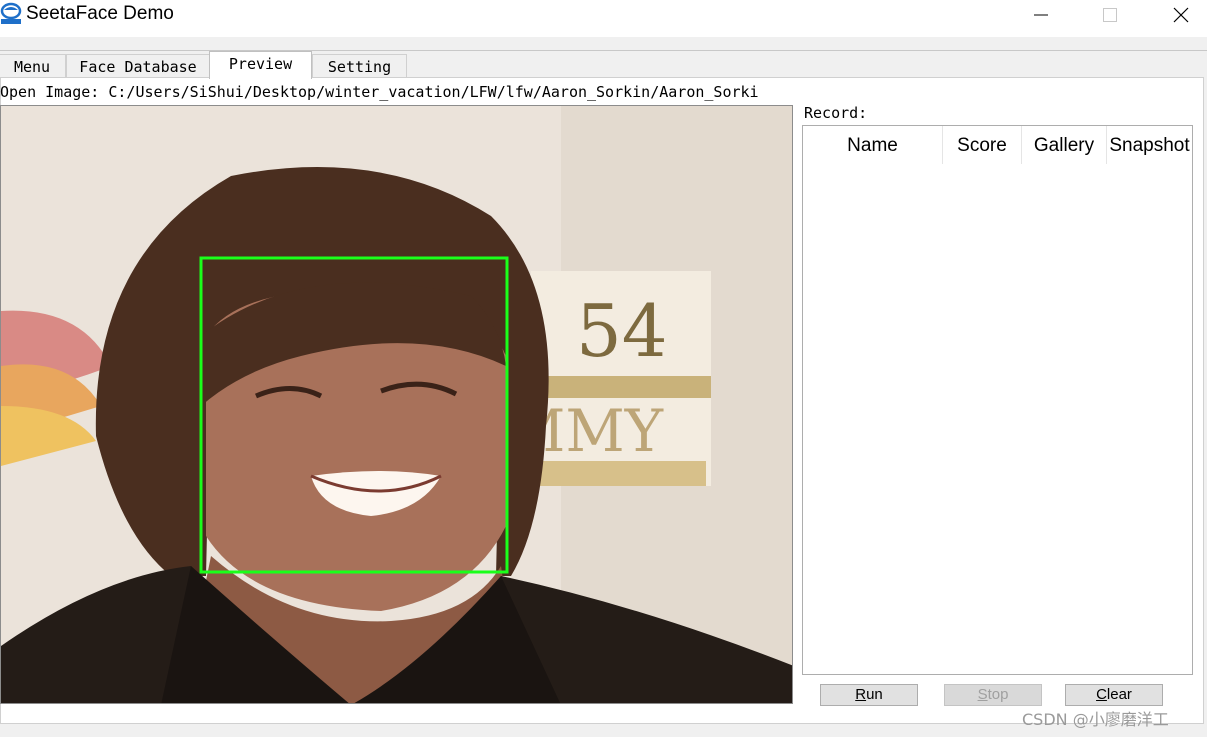 The width and height of the screenshot is (1207, 737). I want to click on maximize-icon, so click(1110, 15).